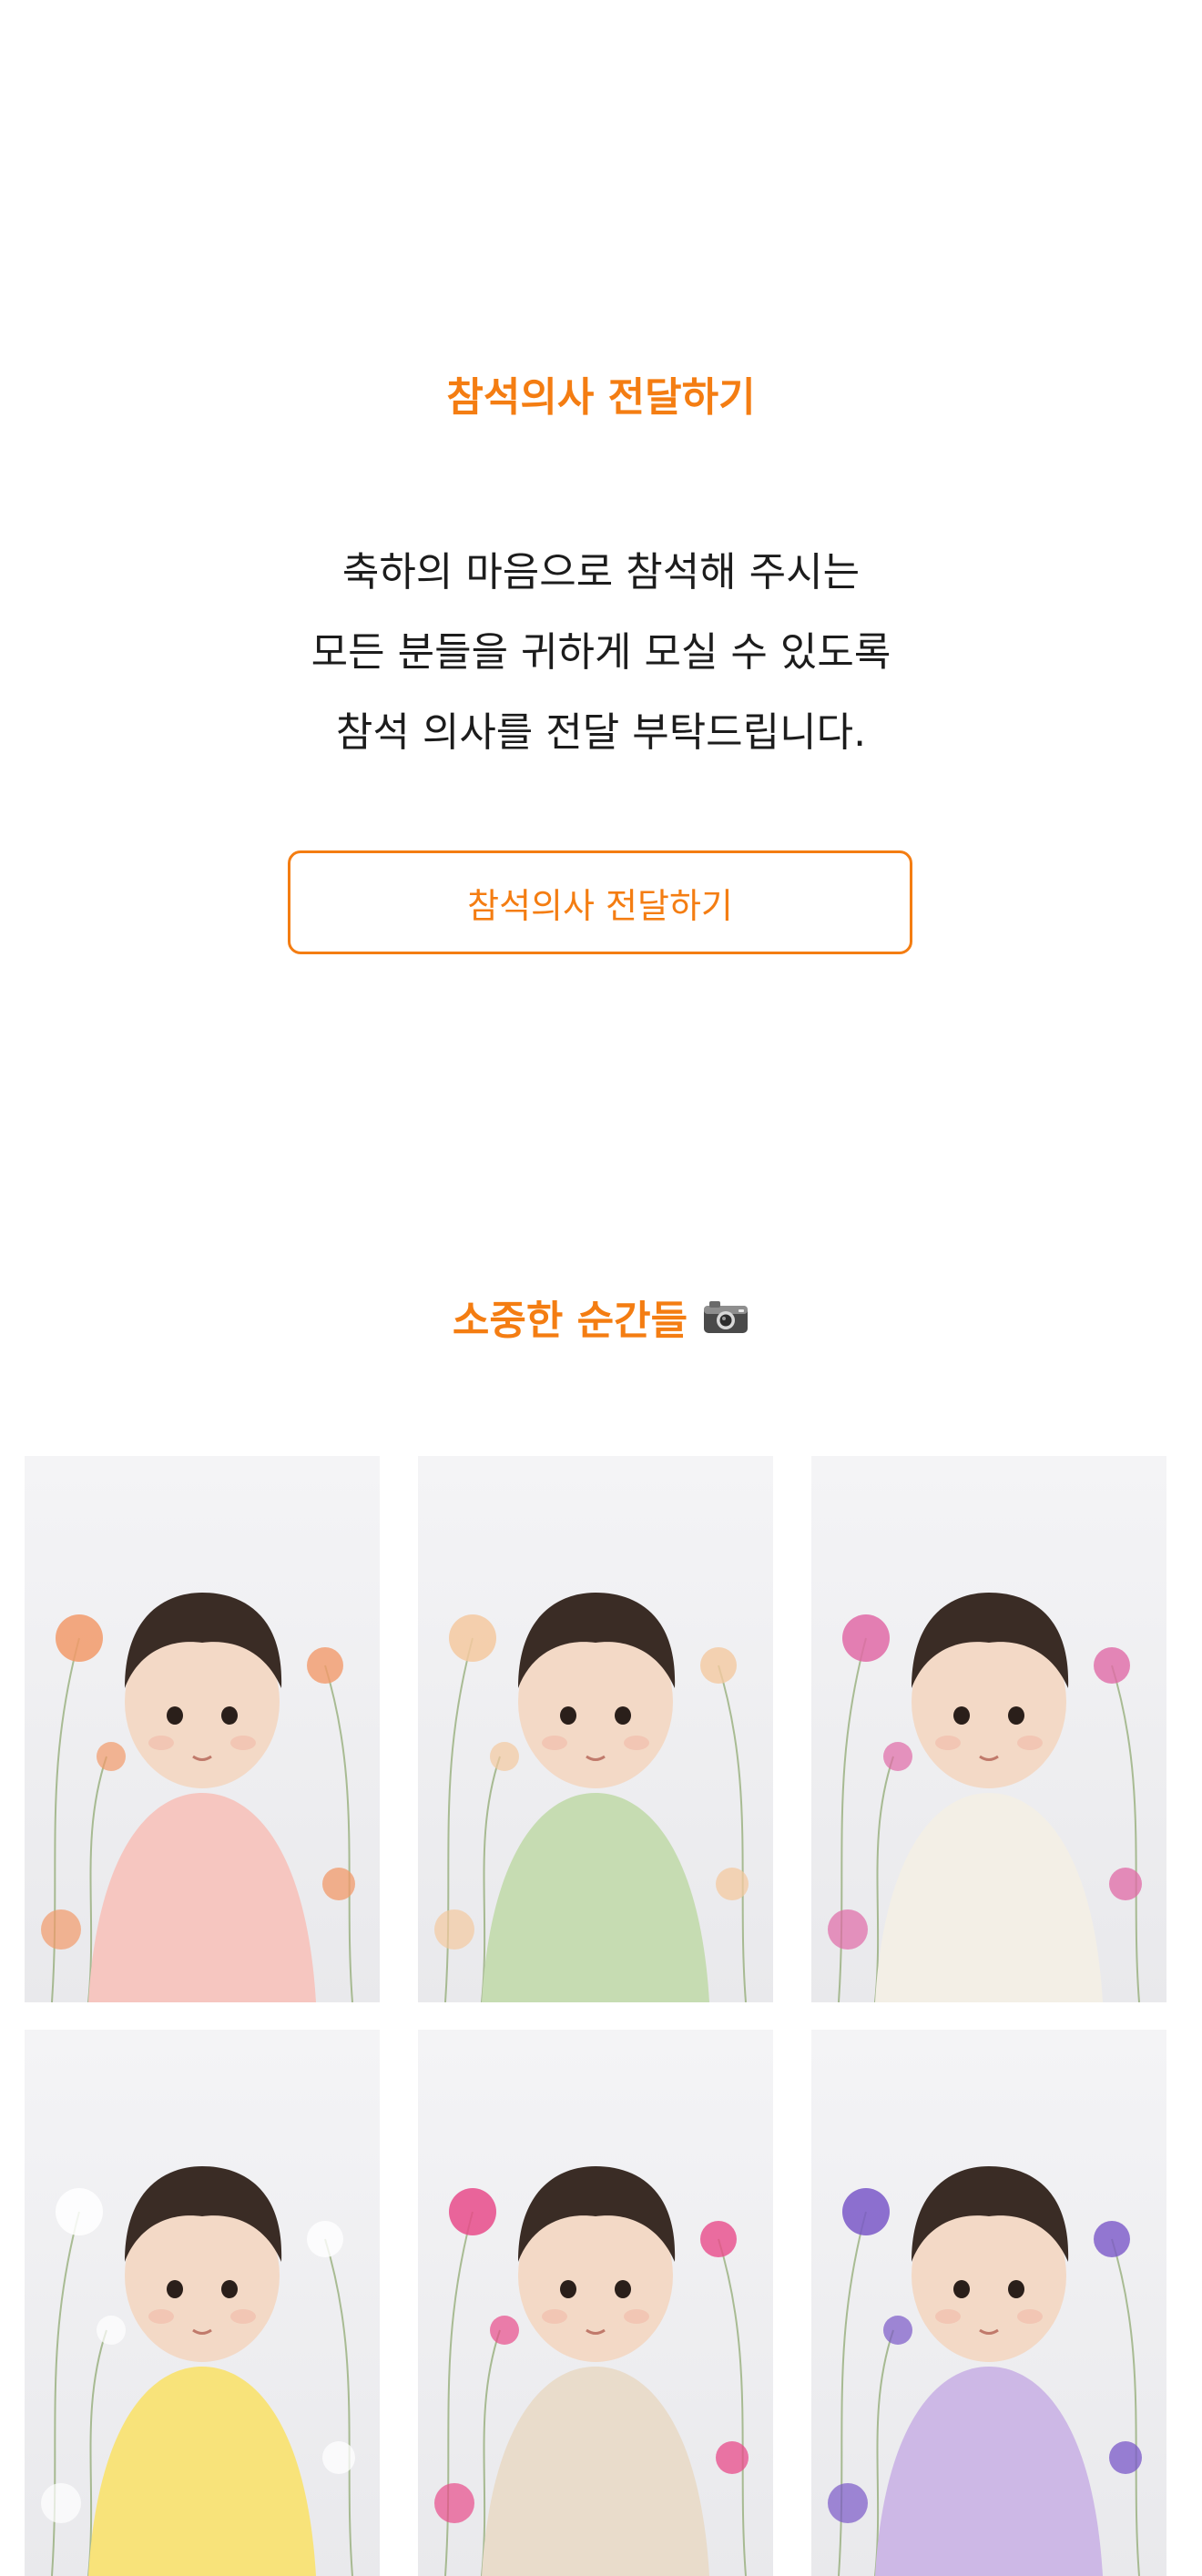 The width and height of the screenshot is (1202, 2576). I want to click on camera-icon, so click(725, 1317).